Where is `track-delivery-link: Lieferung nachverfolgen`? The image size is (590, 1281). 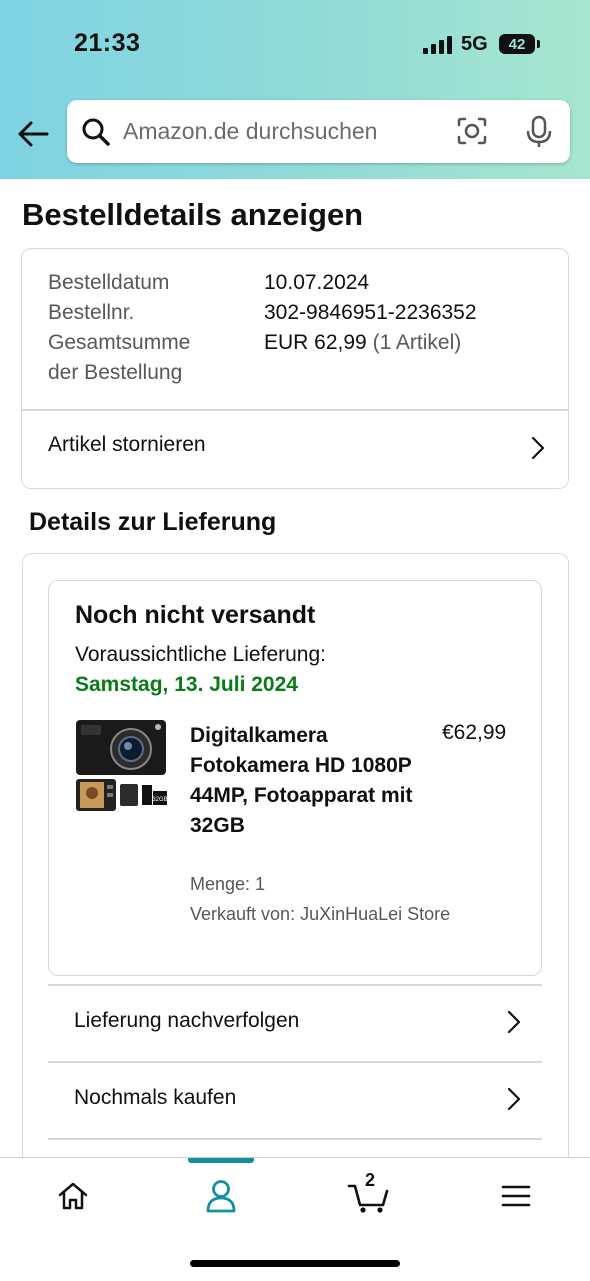 track-delivery-link: Lieferung nachverfolgen is located at coordinates (295, 1023).